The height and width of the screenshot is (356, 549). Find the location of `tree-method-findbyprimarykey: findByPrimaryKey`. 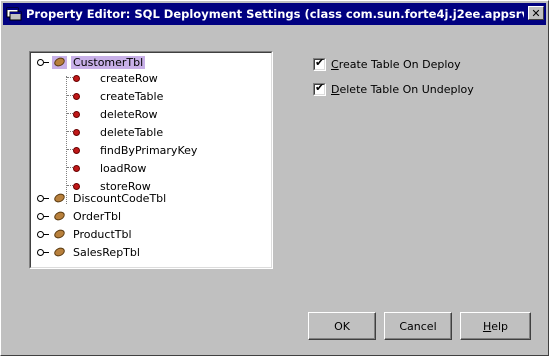

tree-method-findbyprimarykey: findByPrimaryKey is located at coordinates (135, 150).